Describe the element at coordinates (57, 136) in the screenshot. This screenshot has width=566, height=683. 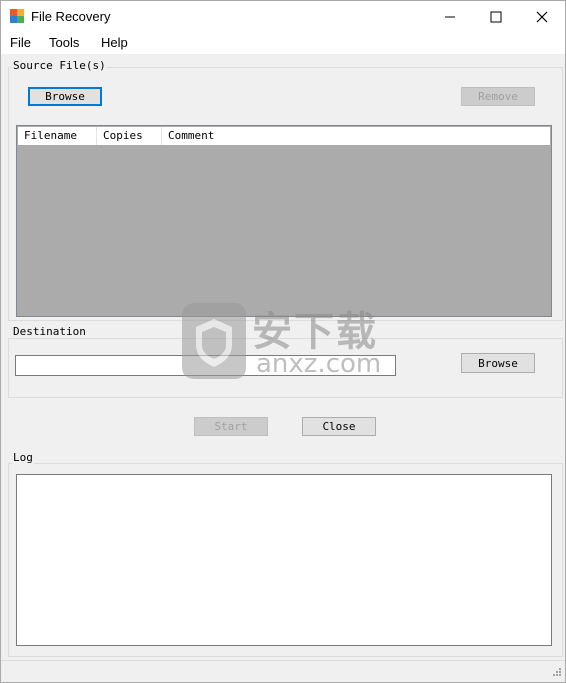
I see `column-filename: Filename` at that location.